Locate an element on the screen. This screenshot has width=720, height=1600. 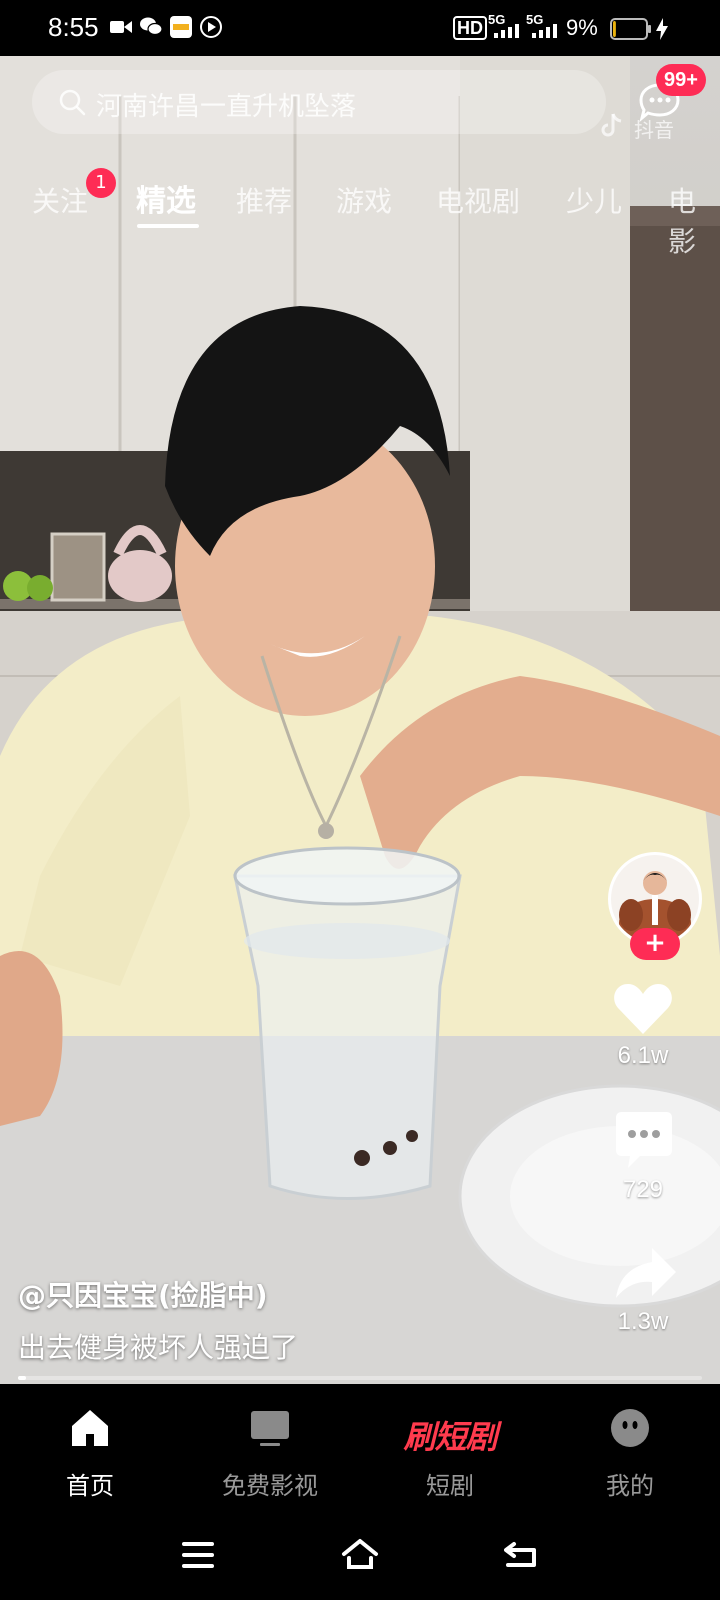
hd-indicator: HD is located at coordinates (470, 28).